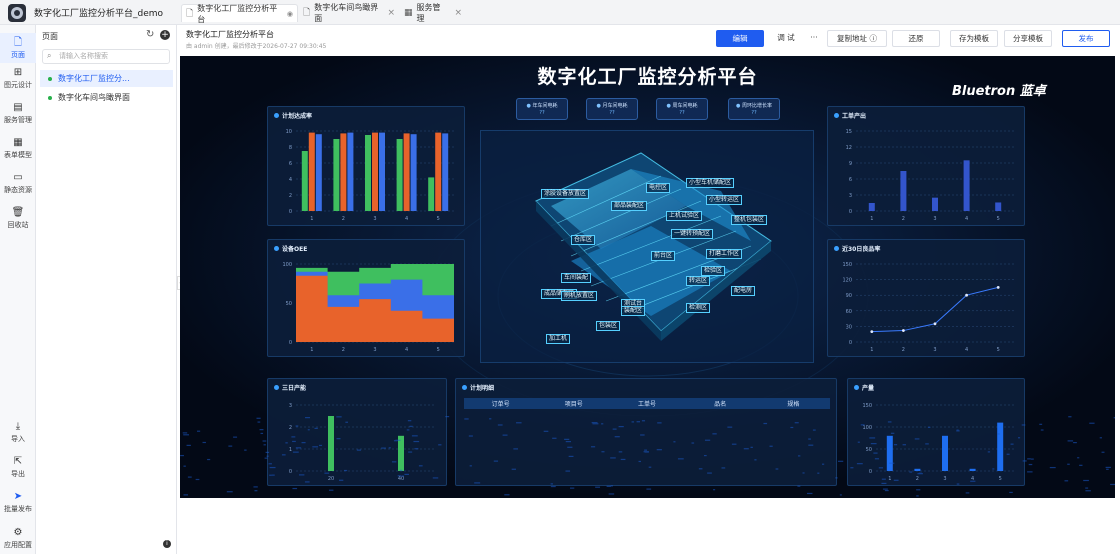  I want to click on nav-label: 图元设计, so click(18, 85).